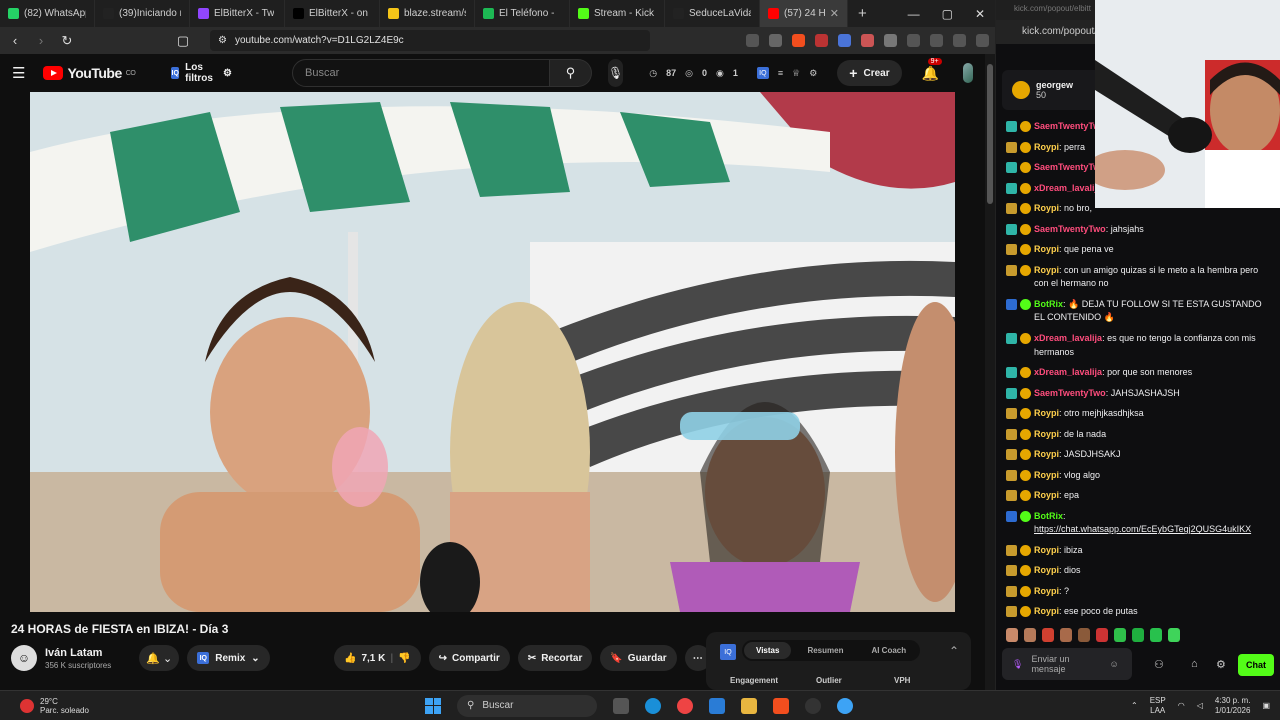 This screenshot has height=720, width=1280. What do you see at coordinates (332, 13) in the screenshot?
I see `browser-tab: ElBitterX - on X` at bounding box center [332, 13].